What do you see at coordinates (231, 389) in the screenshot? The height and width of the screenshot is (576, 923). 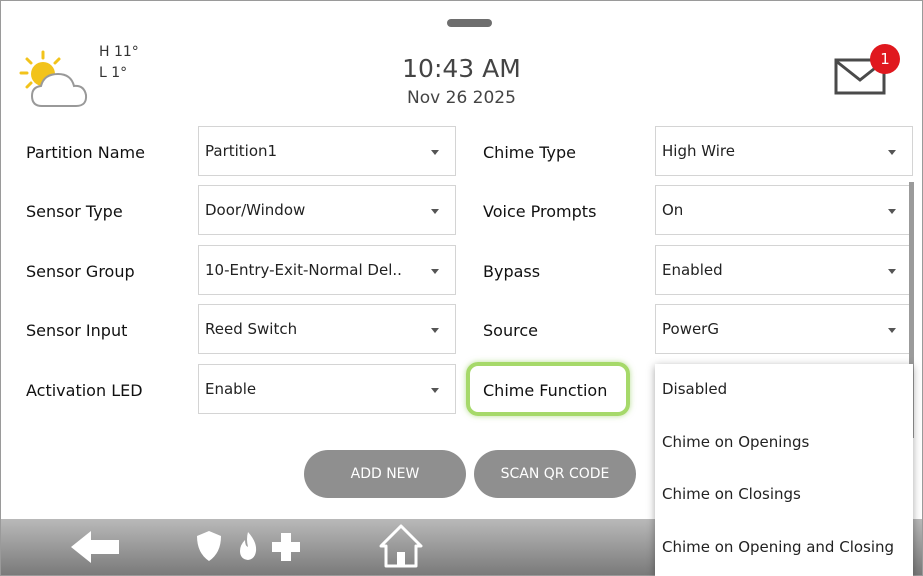 I see `activation-led-value: Enable` at bounding box center [231, 389].